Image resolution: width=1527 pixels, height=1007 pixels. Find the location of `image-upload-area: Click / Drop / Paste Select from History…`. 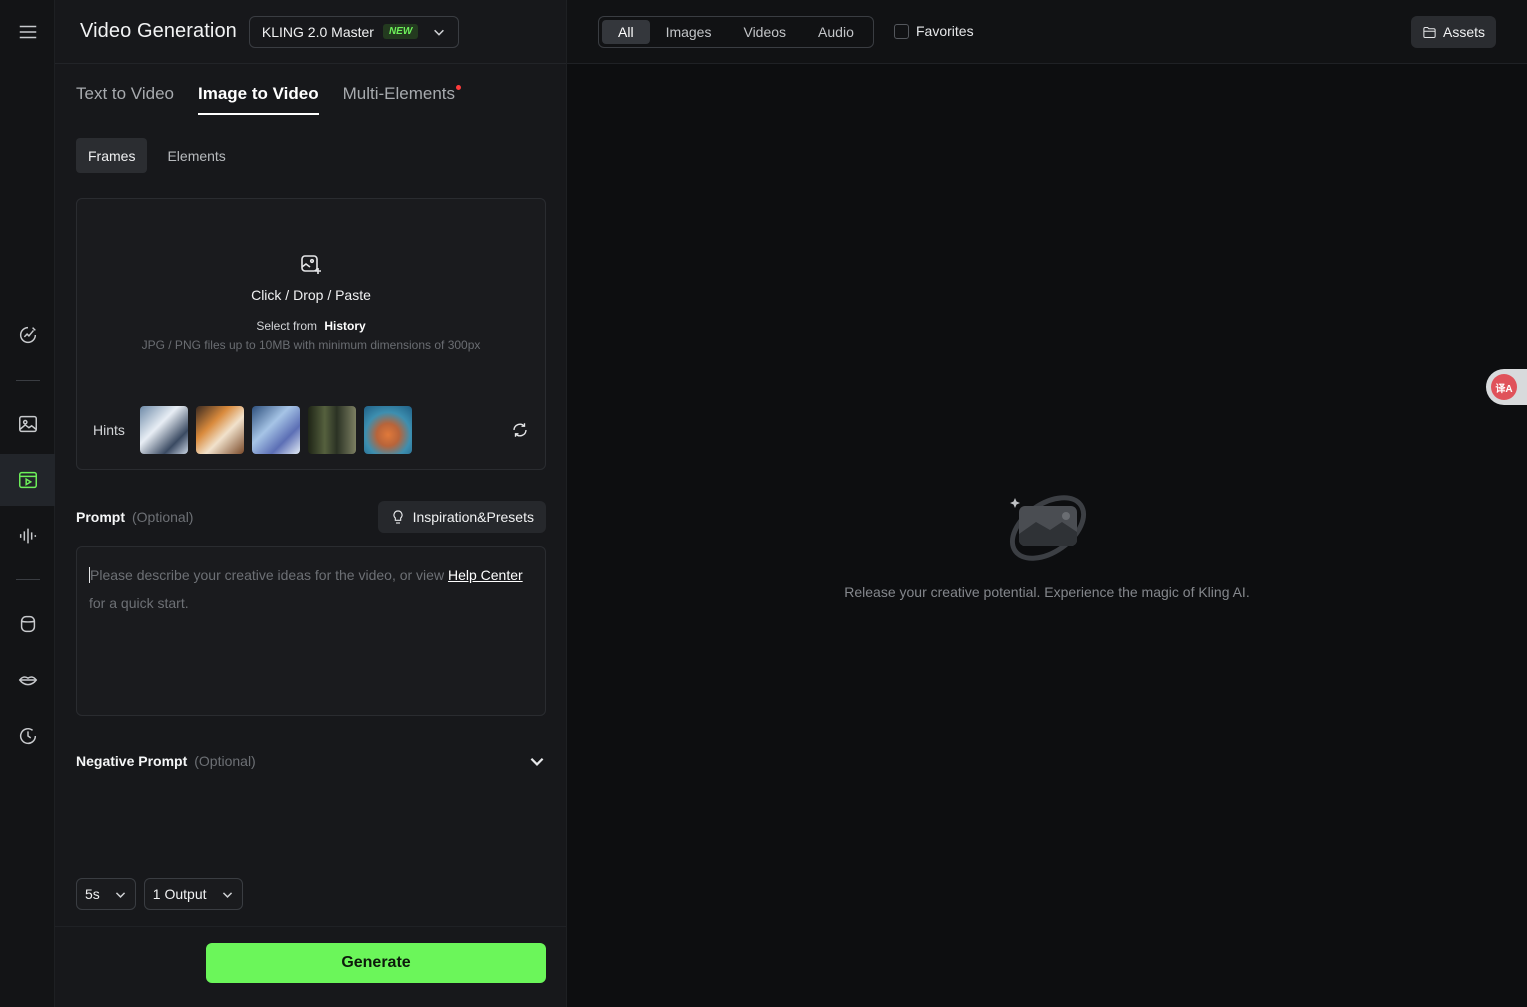

image-upload-area: Click / Drop / Paste Select from History… is located at coordinates (311, 334).